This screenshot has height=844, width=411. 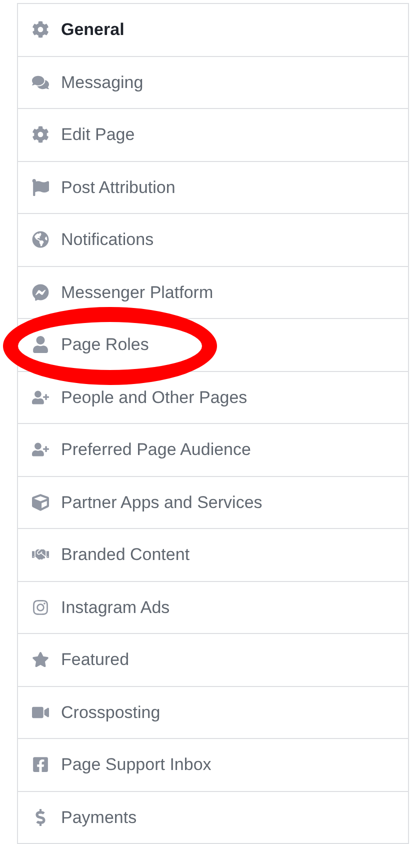 What do you see at coordinates (40, 292) in the screenshot?
I see `chat-bubble-icon` at bounding box center [40, 292].